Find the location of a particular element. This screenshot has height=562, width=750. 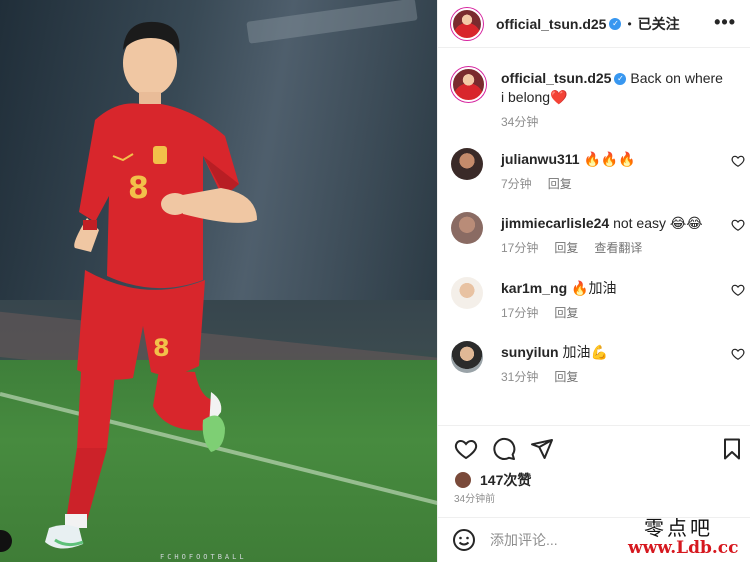

caption-username: official_tsun.d25 is located at coordinates (556, 78).